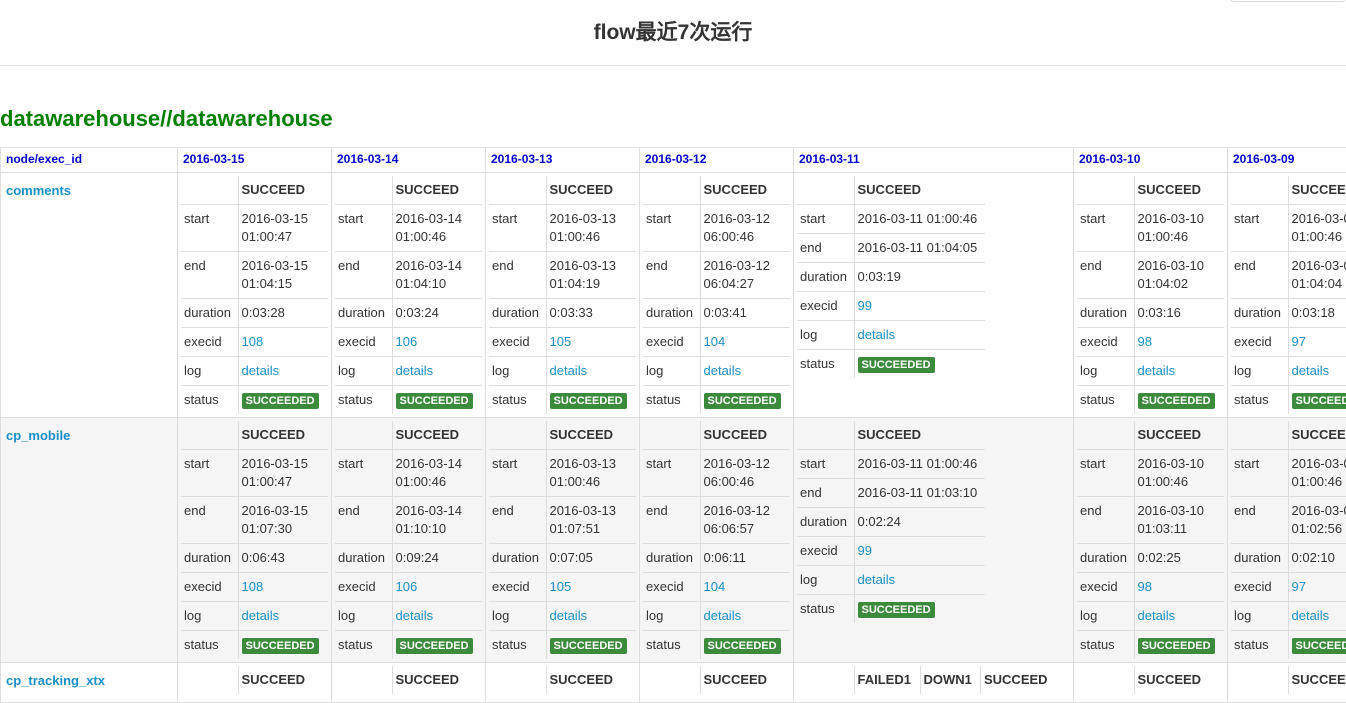 This screenshot has height=703, width=1346. Describe the element at coordinates (89, 295) in the screenshot. I see `node-name: comments` at that location.